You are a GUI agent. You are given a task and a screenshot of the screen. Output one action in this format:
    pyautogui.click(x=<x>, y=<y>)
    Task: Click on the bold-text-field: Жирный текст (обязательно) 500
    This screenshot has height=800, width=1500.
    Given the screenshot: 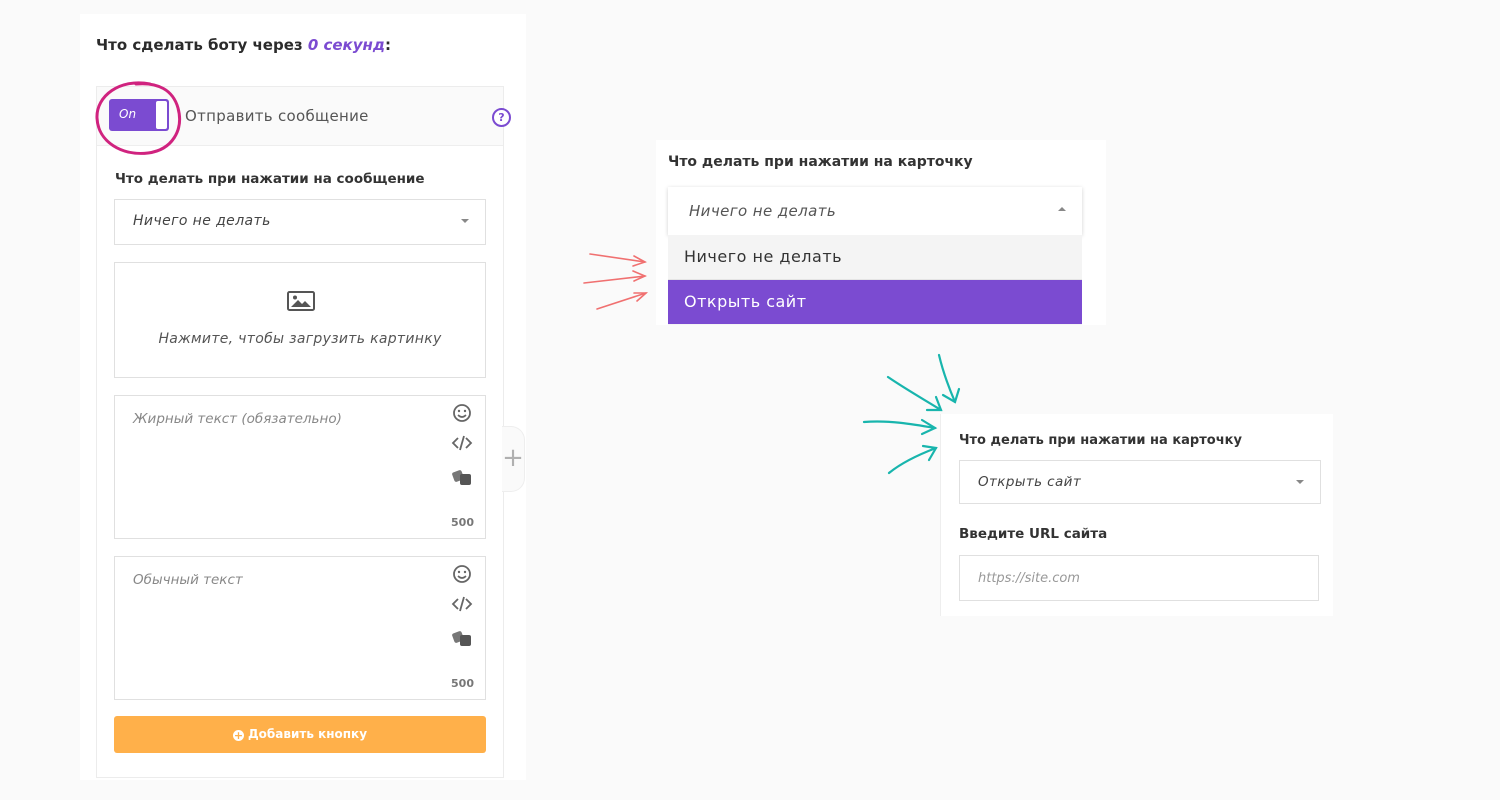 What is the action you would take?
    pyautogui.click(x=300, y=467)
    